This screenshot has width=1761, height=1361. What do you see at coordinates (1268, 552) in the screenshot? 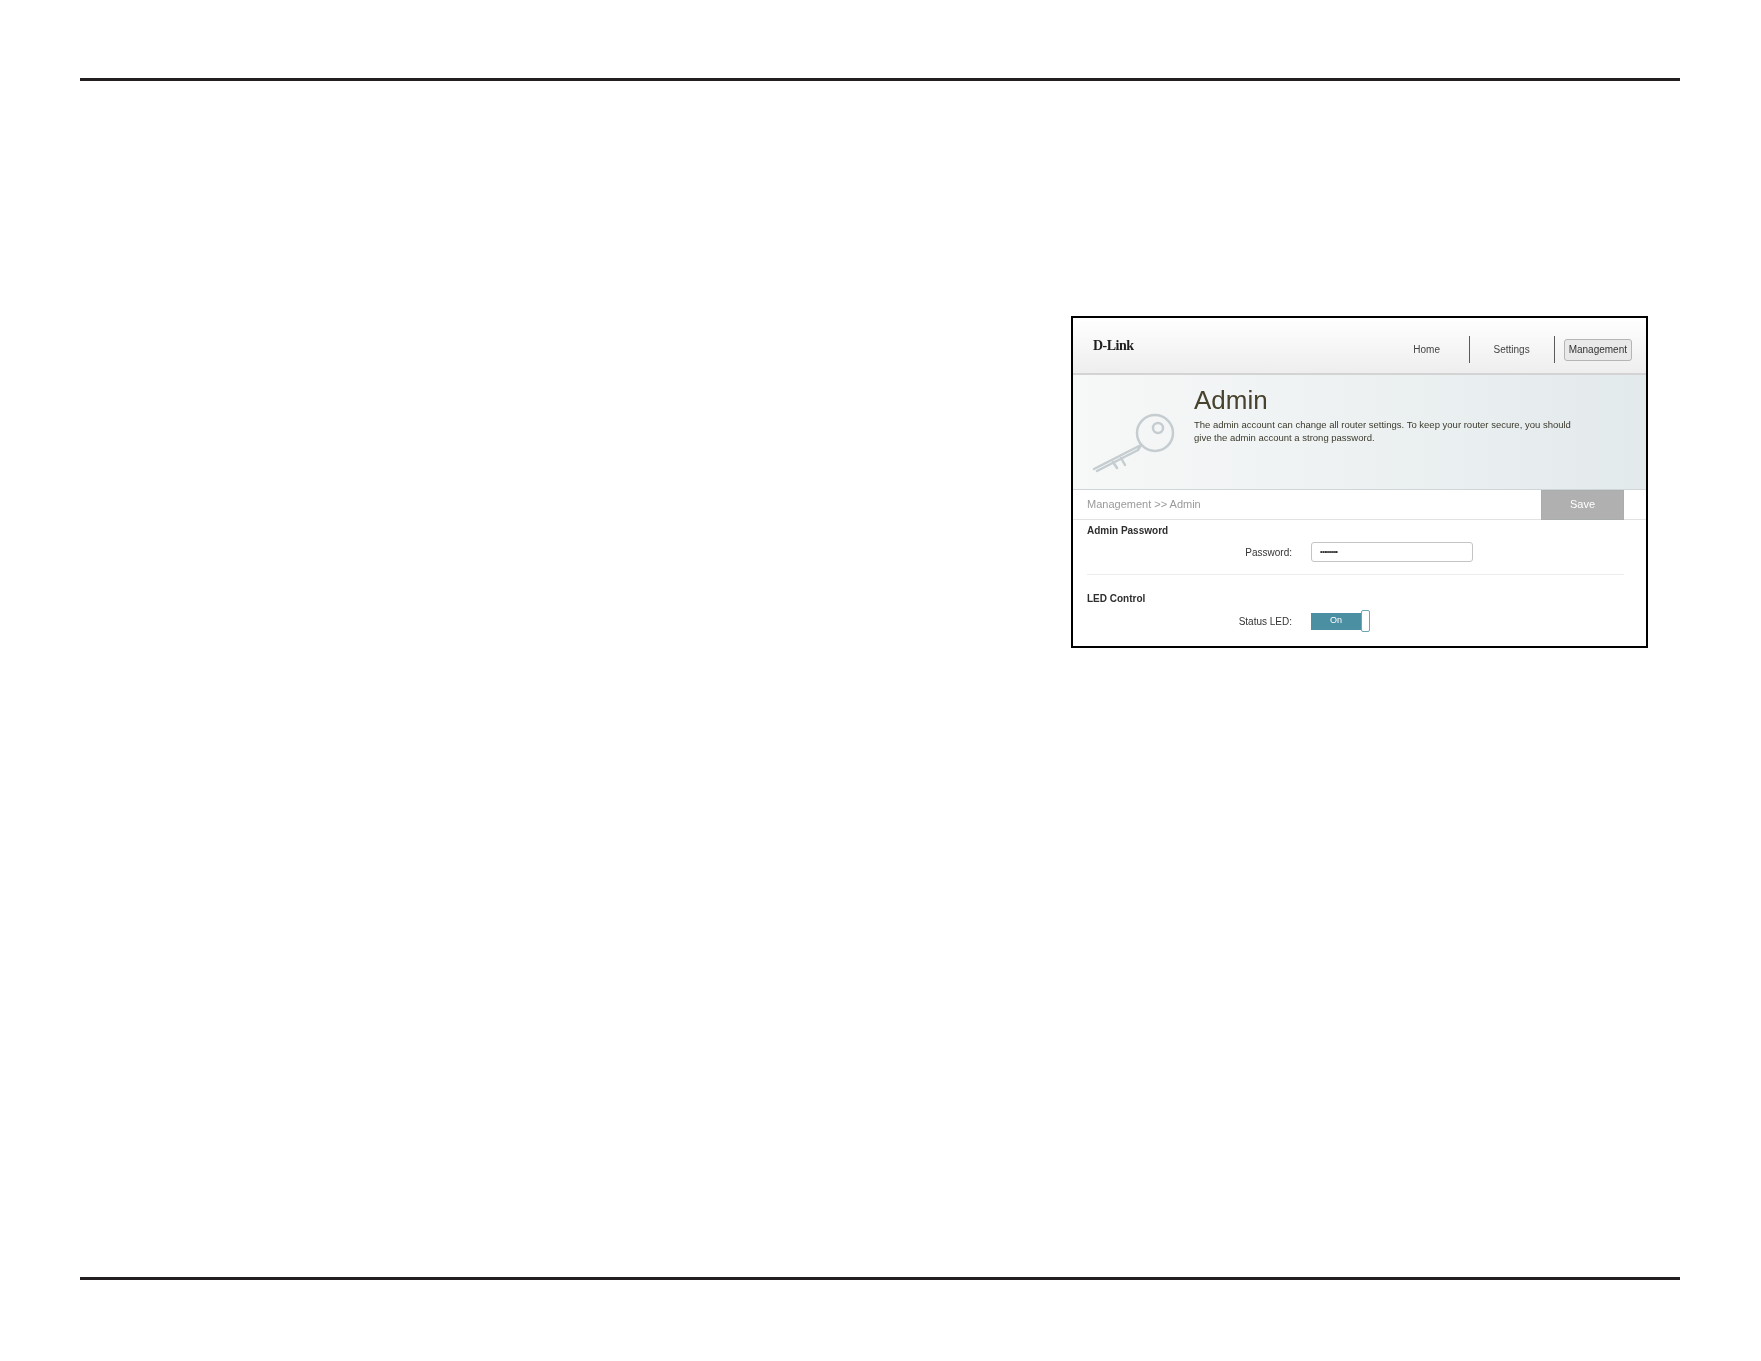
I see `field-label: Password:` at bounding box center [1268, 552].